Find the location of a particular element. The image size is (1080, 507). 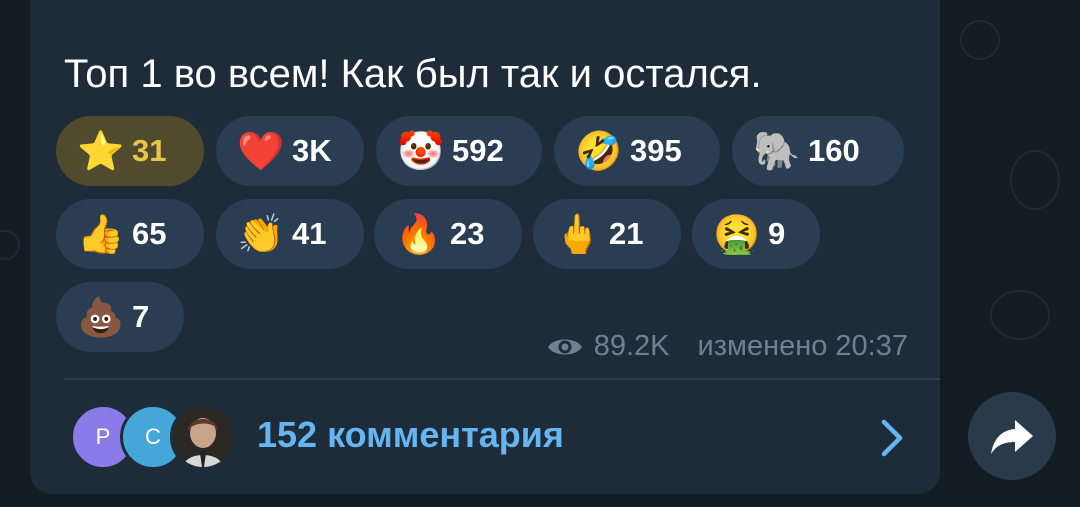

edited-time: изменено 20:37 is located at coordinates (802, 346).